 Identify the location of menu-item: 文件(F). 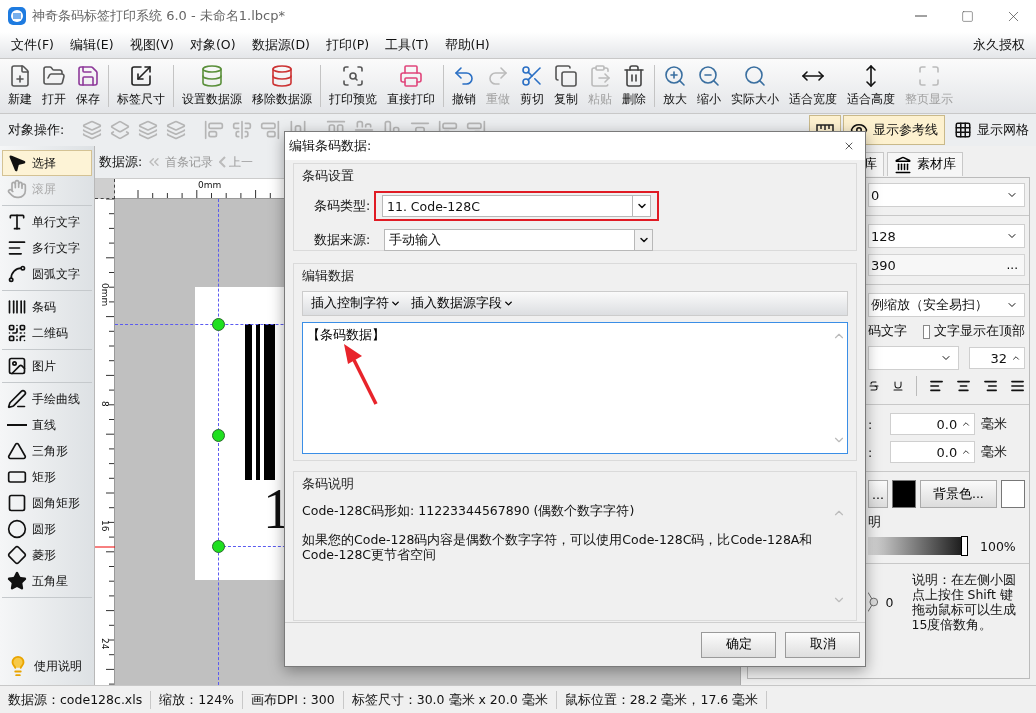
(32, 45).